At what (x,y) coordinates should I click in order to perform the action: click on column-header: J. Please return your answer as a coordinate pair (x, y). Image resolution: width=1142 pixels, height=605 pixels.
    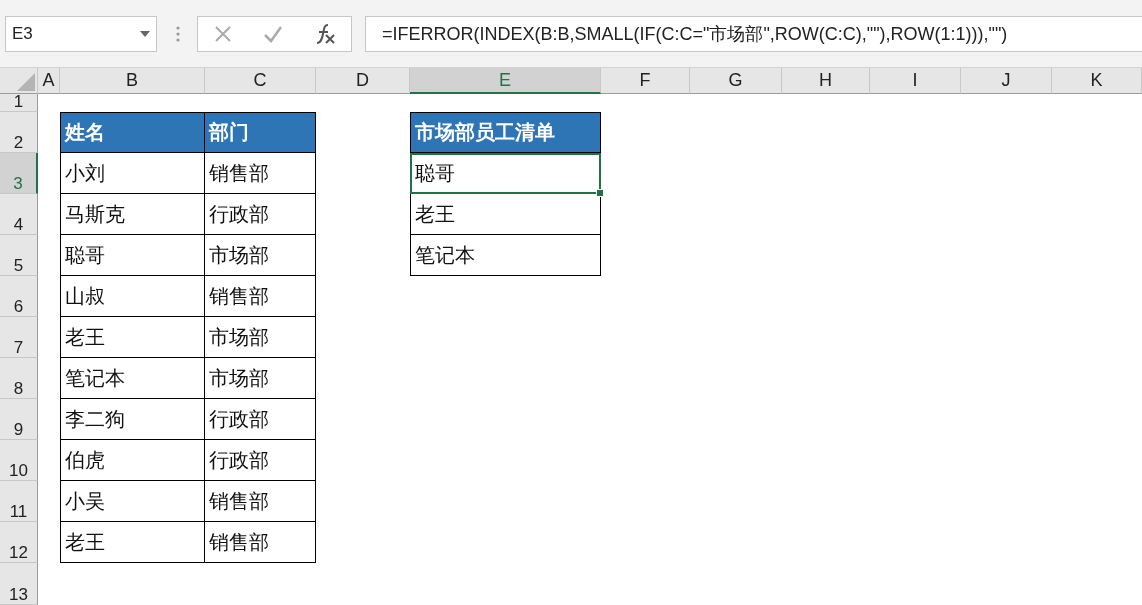
    Looking at the image, I should click on (1006, 81).